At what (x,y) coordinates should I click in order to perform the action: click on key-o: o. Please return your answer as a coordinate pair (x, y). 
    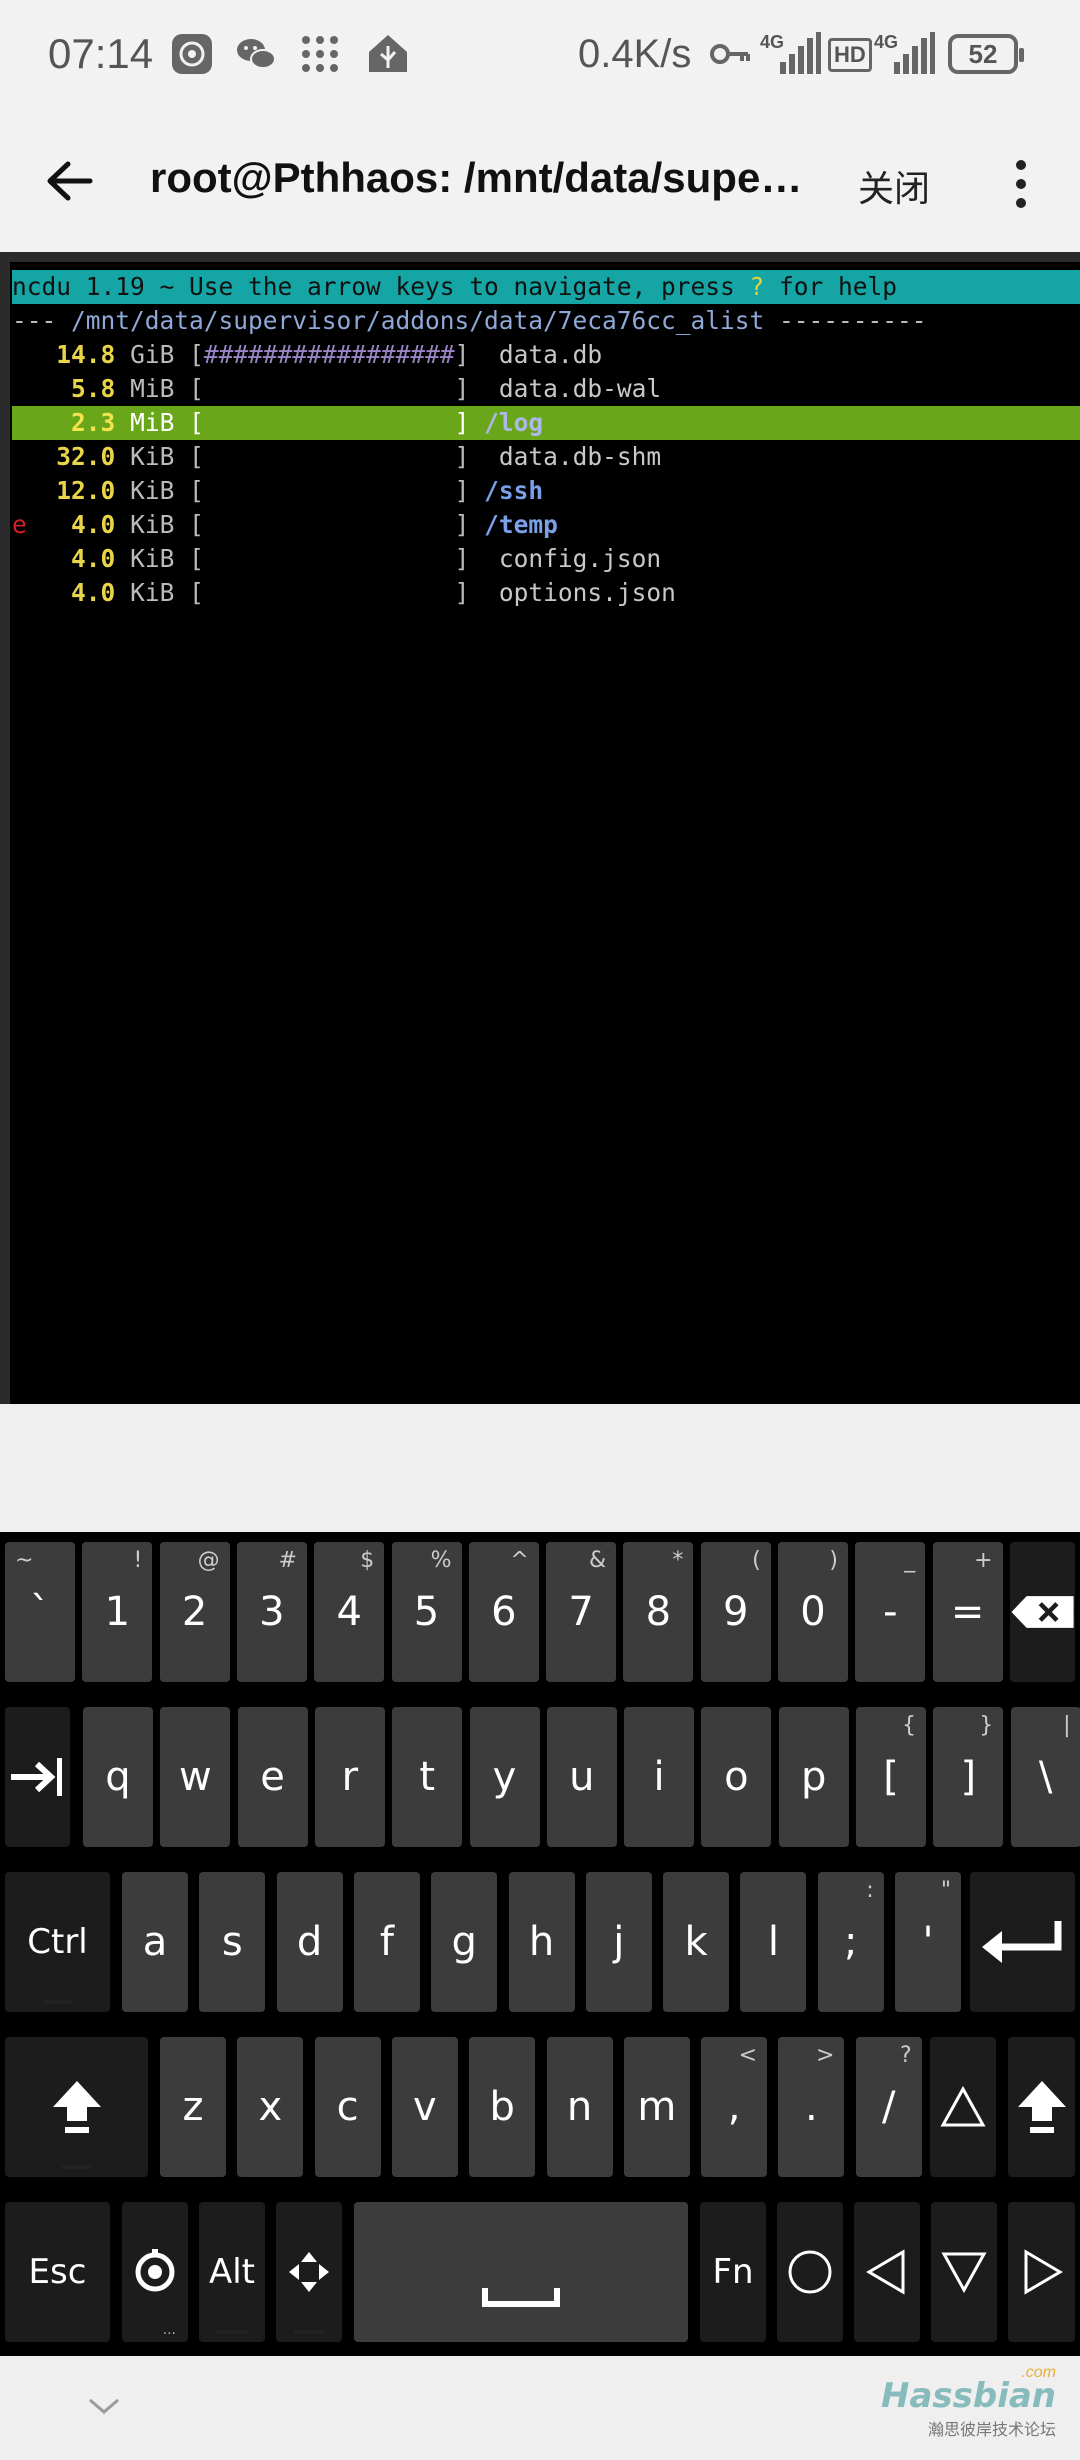
    Looking at the image, I should click on (736, 1777).